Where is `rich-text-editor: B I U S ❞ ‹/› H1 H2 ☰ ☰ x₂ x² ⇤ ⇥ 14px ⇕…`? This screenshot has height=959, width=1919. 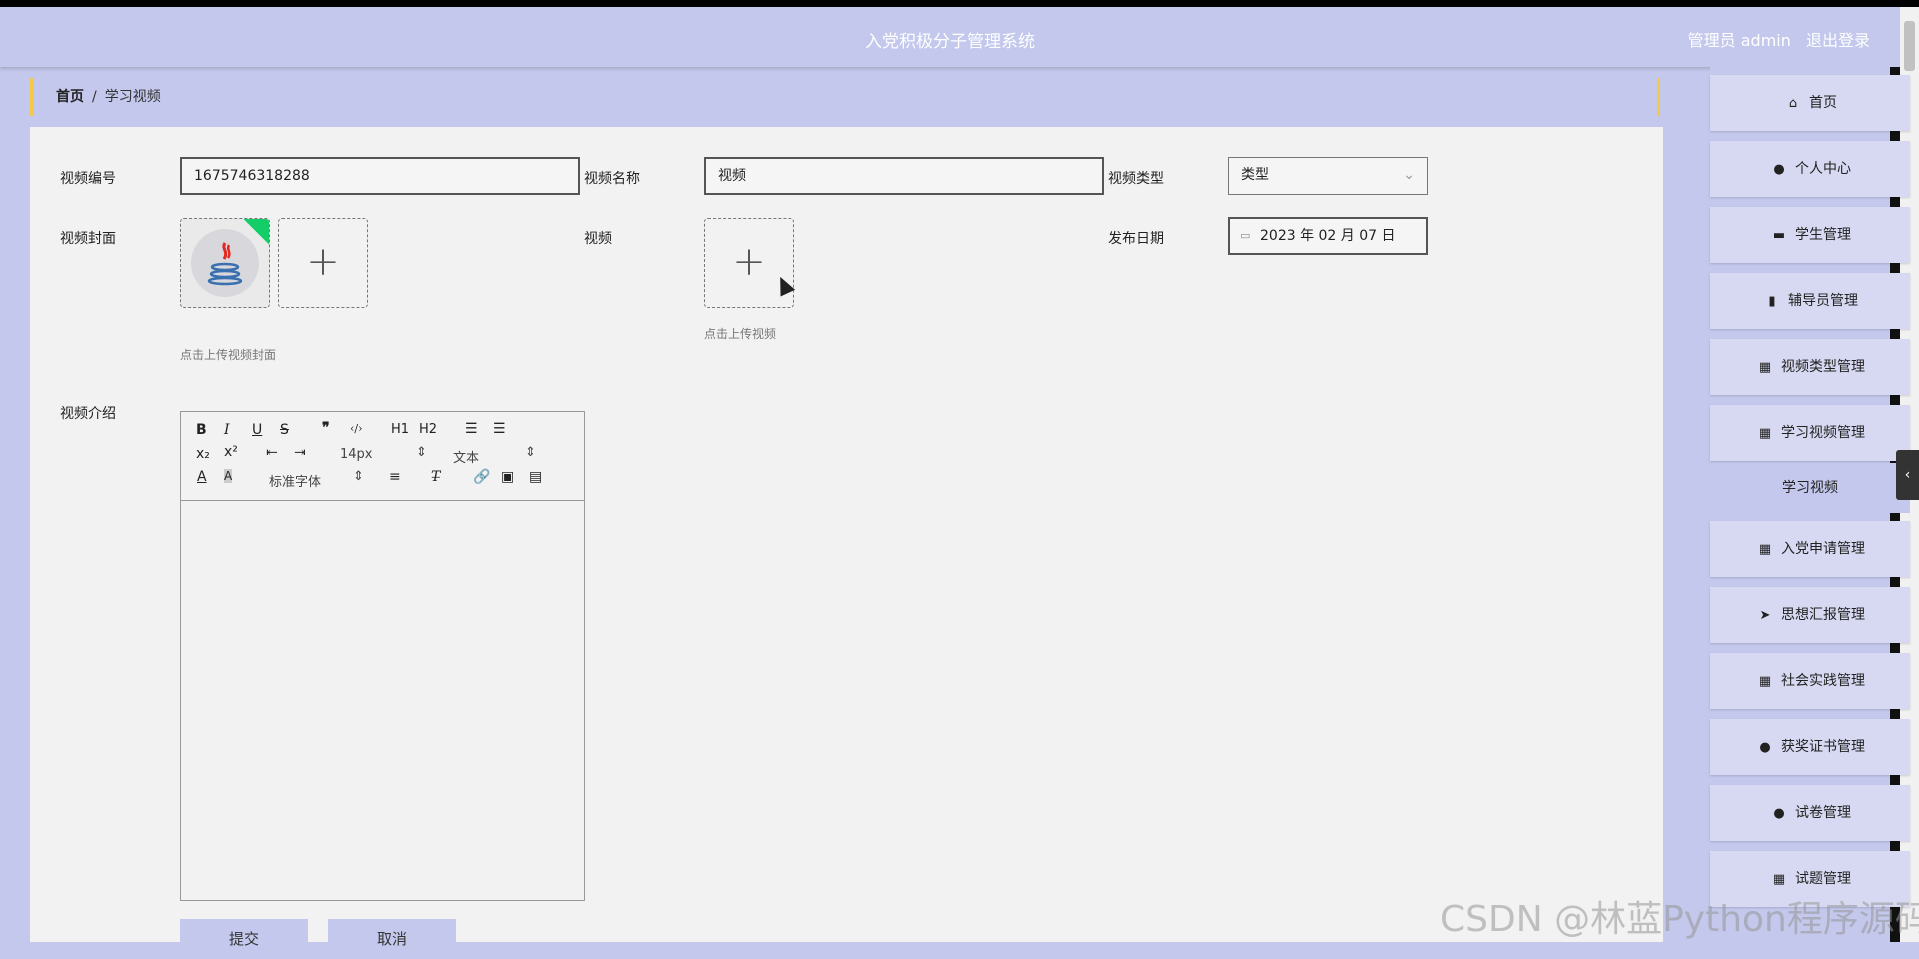
rich-text-editor: B I U S ❞ ‹/› H1 H2 ☰ ☰ x₂ x² ⇤ ⇥ 14px ⇕… is located at coordinates (382, 656).